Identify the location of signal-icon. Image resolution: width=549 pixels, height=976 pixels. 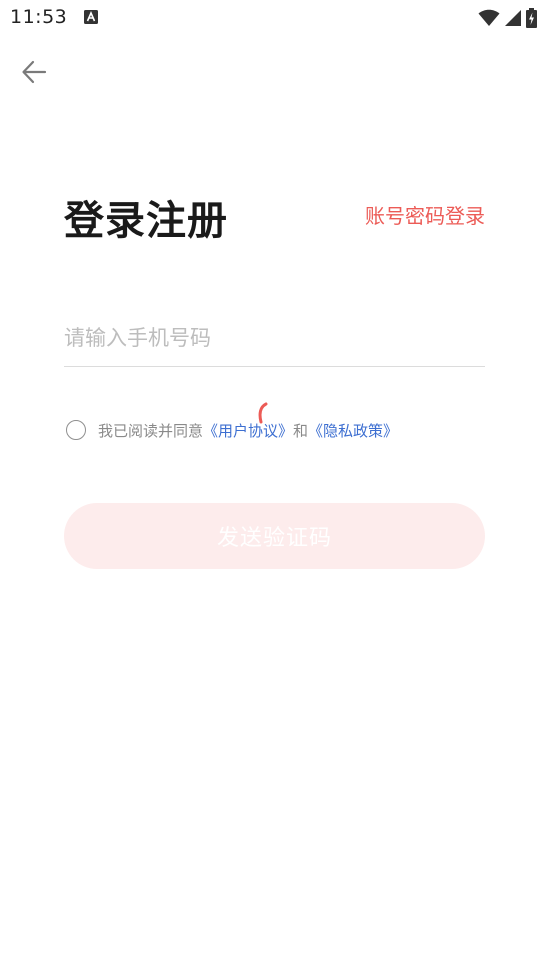
(513, 18).